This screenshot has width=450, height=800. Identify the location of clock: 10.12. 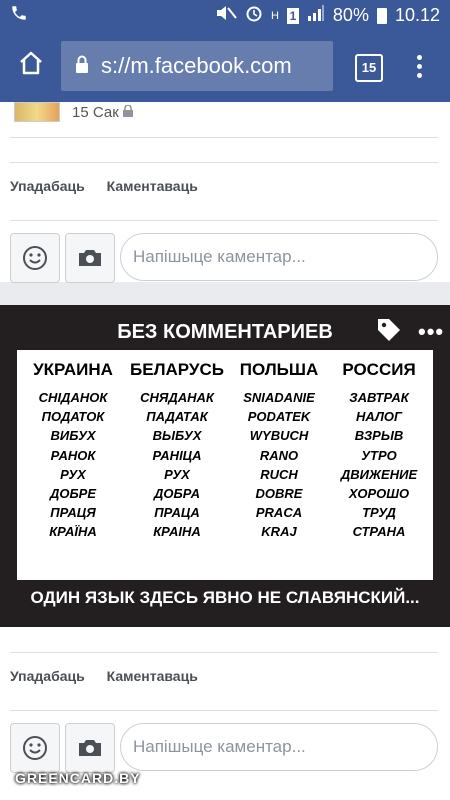
(417, 15).